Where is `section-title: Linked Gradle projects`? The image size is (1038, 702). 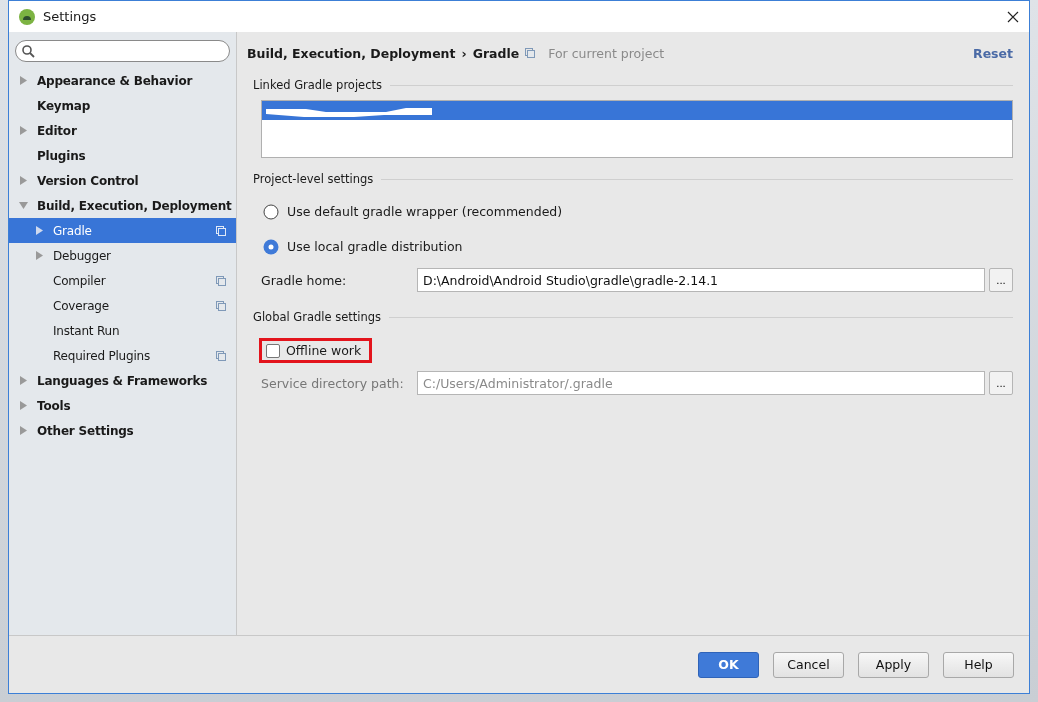
section-title: Linked Gradle projects is located at coordinates (317, 85).